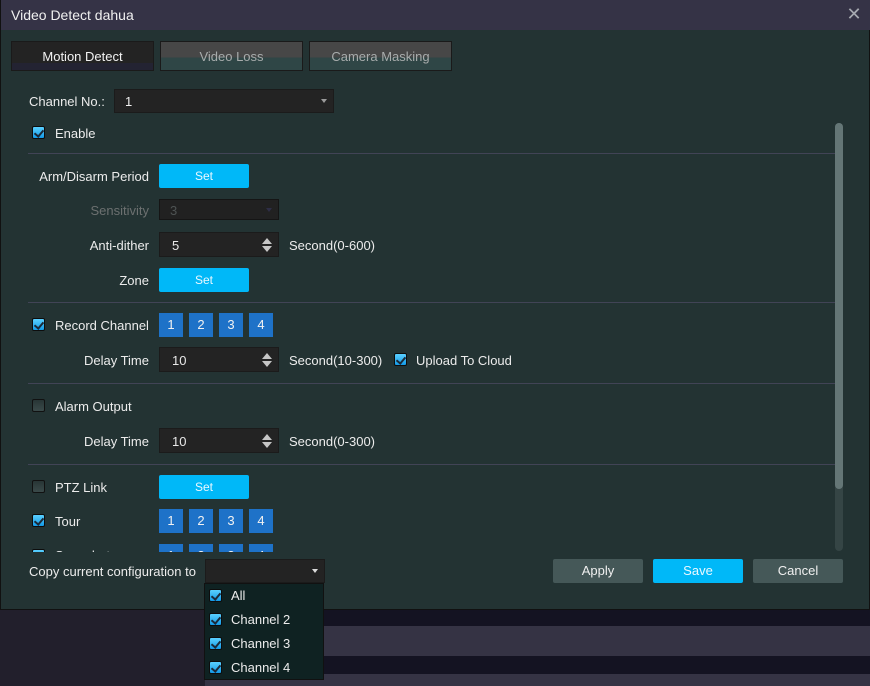 This screenshot has height=686, width=870. I want to click on alarm-output-label: Alarm Output, so click(93, 406).